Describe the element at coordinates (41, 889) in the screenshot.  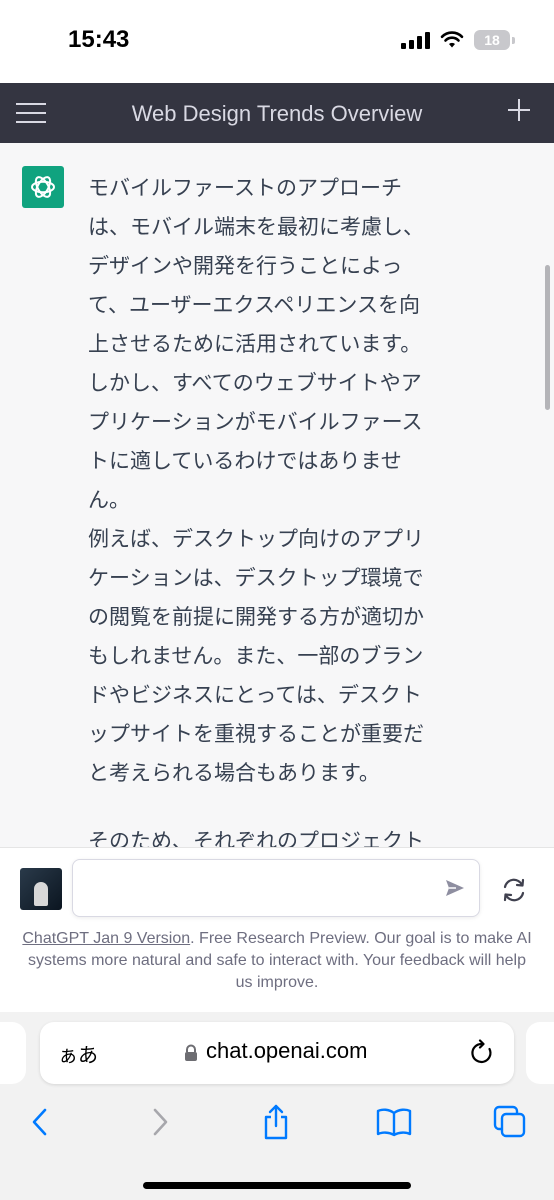
I see `user-avatar` at that location.